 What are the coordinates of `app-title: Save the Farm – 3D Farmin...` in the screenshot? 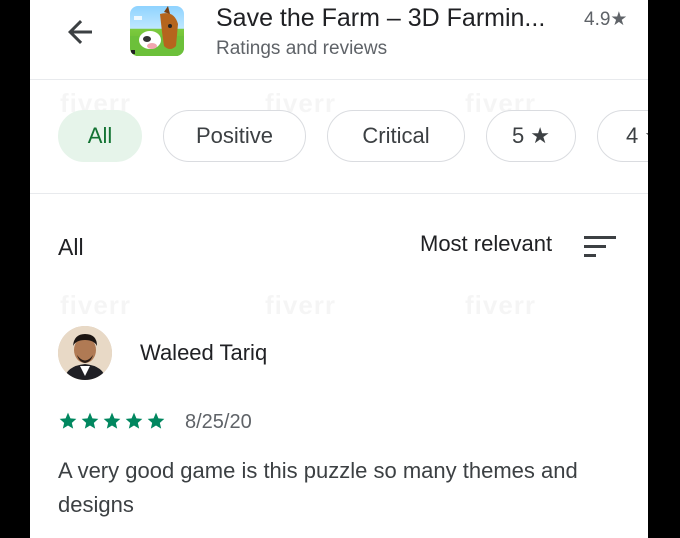 It's located at (381, 18).